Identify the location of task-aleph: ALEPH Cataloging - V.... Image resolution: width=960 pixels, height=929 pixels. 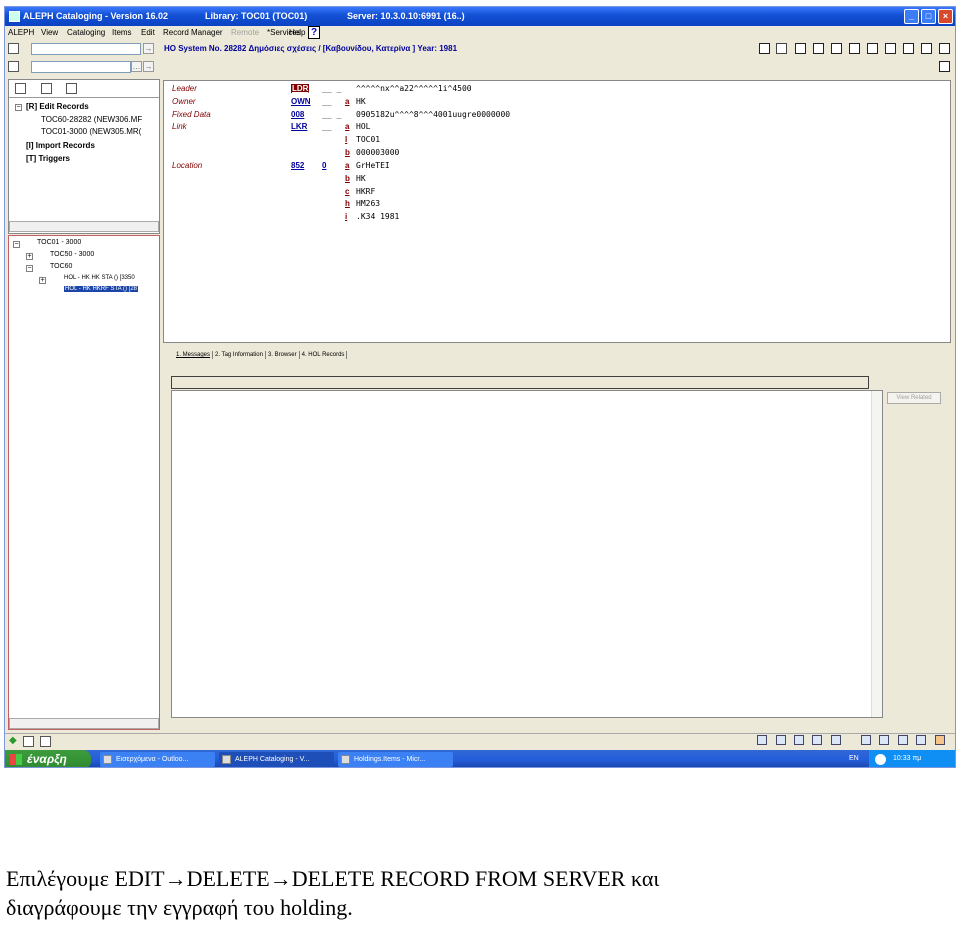
(276, 759).